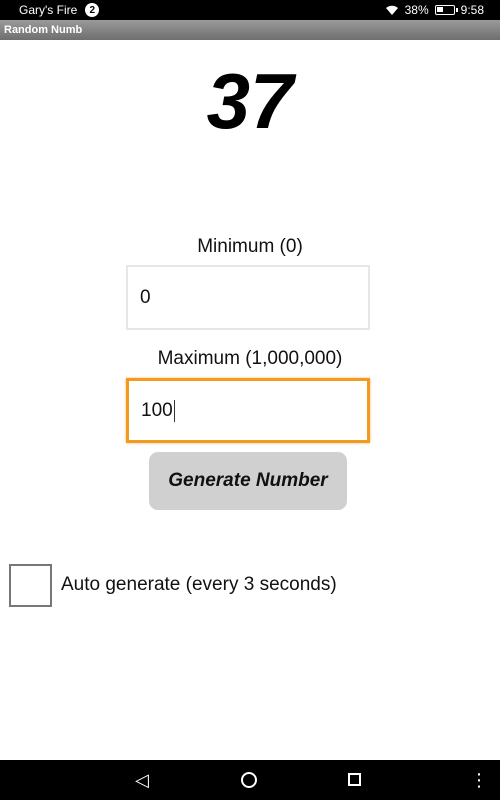 The image size is (500, 800). Describe the element at coordinates (472, 10) in the screenshot. I see `clock: 9:58` at that location.